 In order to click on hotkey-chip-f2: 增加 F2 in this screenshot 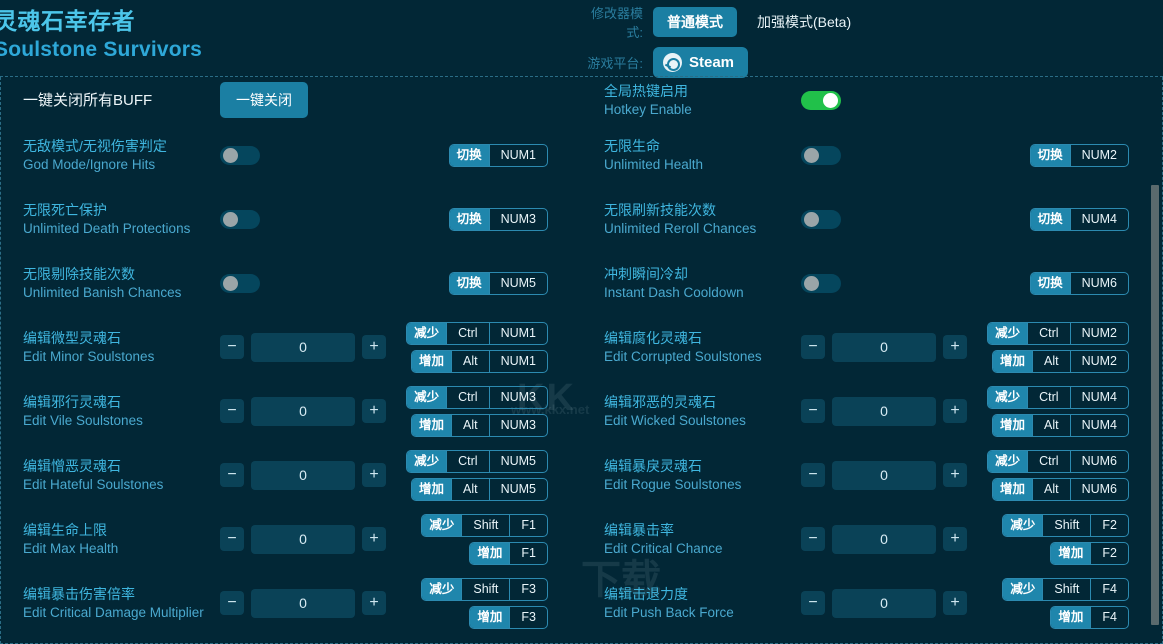, I will do `click(1089, 553)`.